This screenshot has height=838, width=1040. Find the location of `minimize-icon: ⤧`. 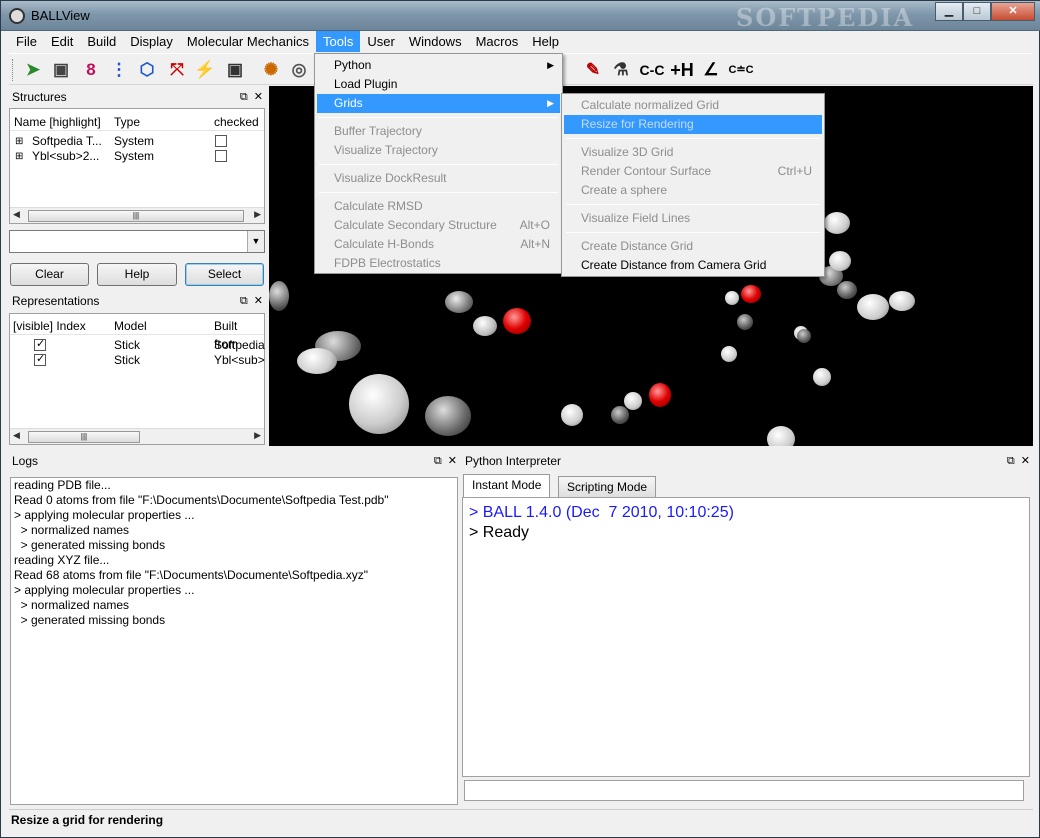

minimize-icon: ⤧ is located at coordinates (177, 70).